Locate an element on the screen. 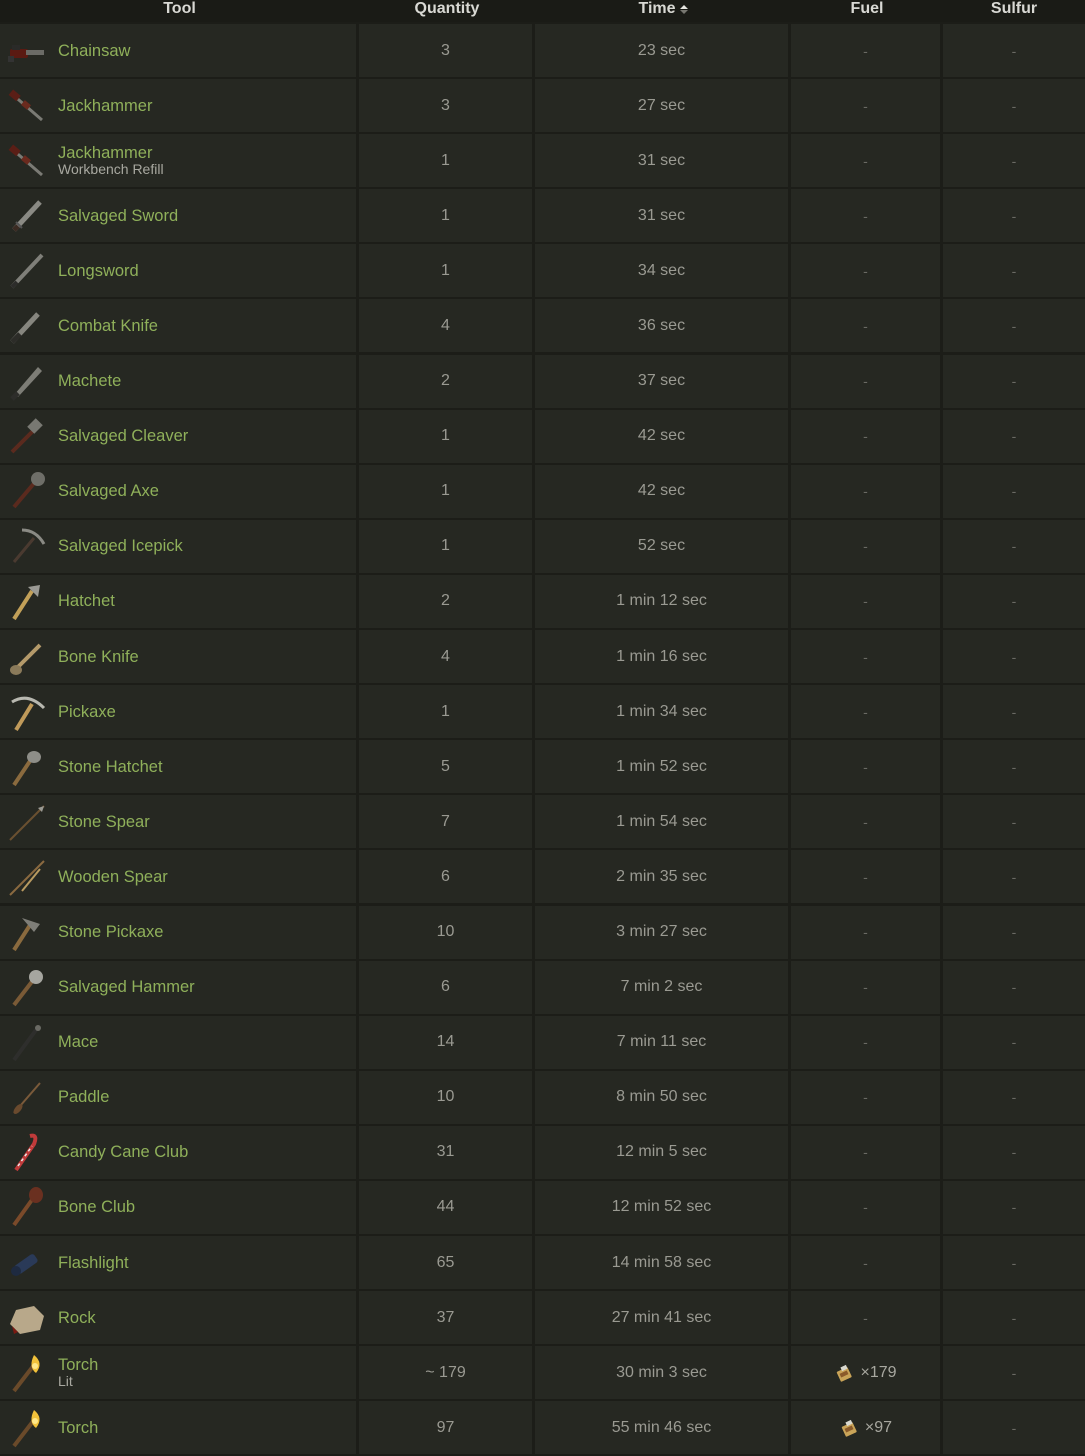 The image size is (1085, 1456). tool-name-link: Salvaged Sword is located at coordinates (118, 216).